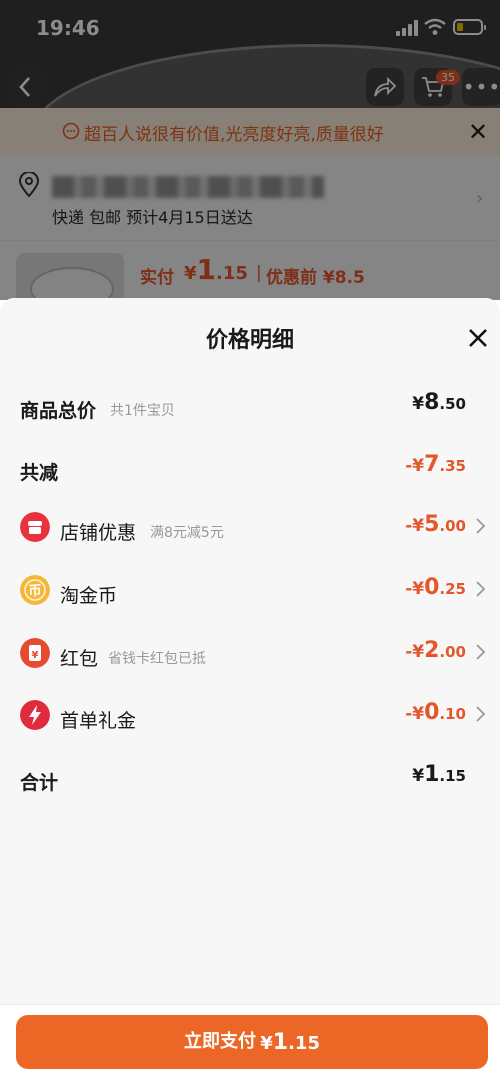 This screenshot has width=500, height=1073. I want to click on close-icon, so click(478, 338).